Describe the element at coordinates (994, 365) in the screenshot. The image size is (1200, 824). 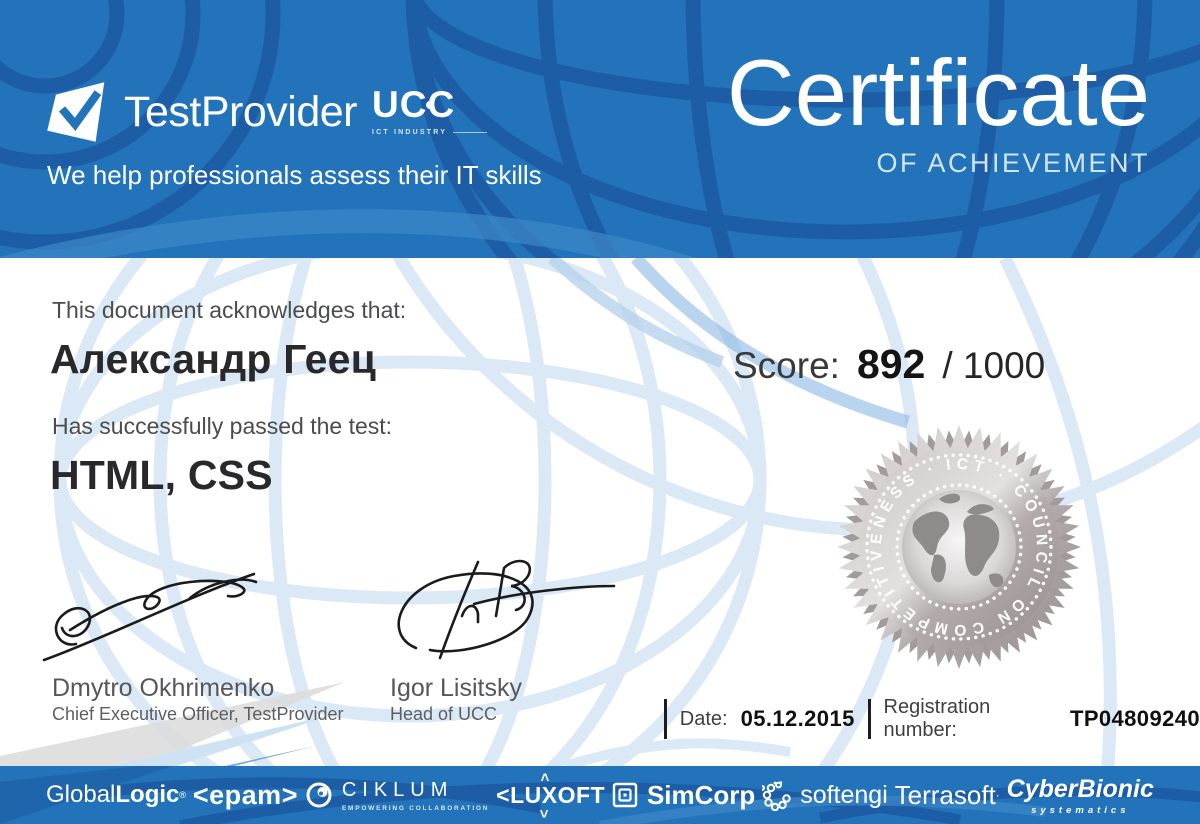
I see `score-total: / 1000` at that location.